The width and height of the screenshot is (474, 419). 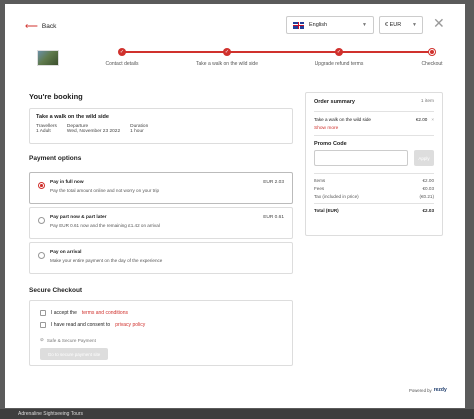 What do you see at coordinates (318, 25) in the screenshot?
I see `language-value: English` at bounding box center [318, 25].